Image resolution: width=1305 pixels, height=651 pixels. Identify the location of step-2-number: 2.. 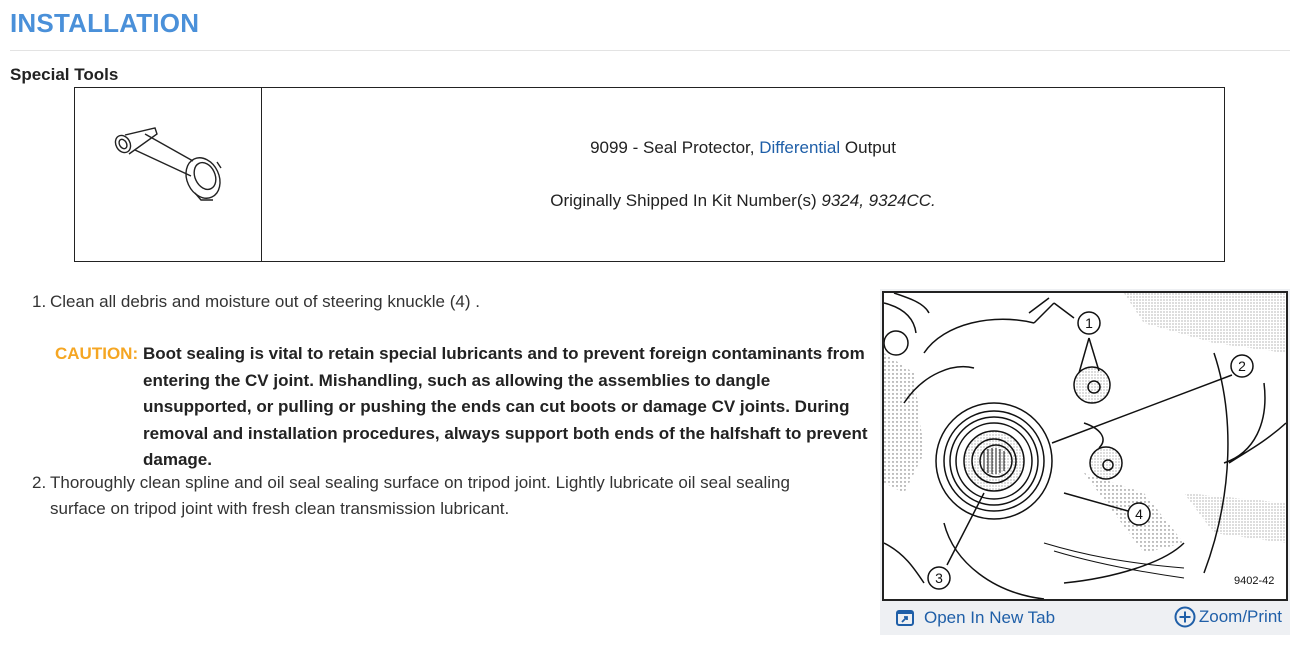
(39, 482).